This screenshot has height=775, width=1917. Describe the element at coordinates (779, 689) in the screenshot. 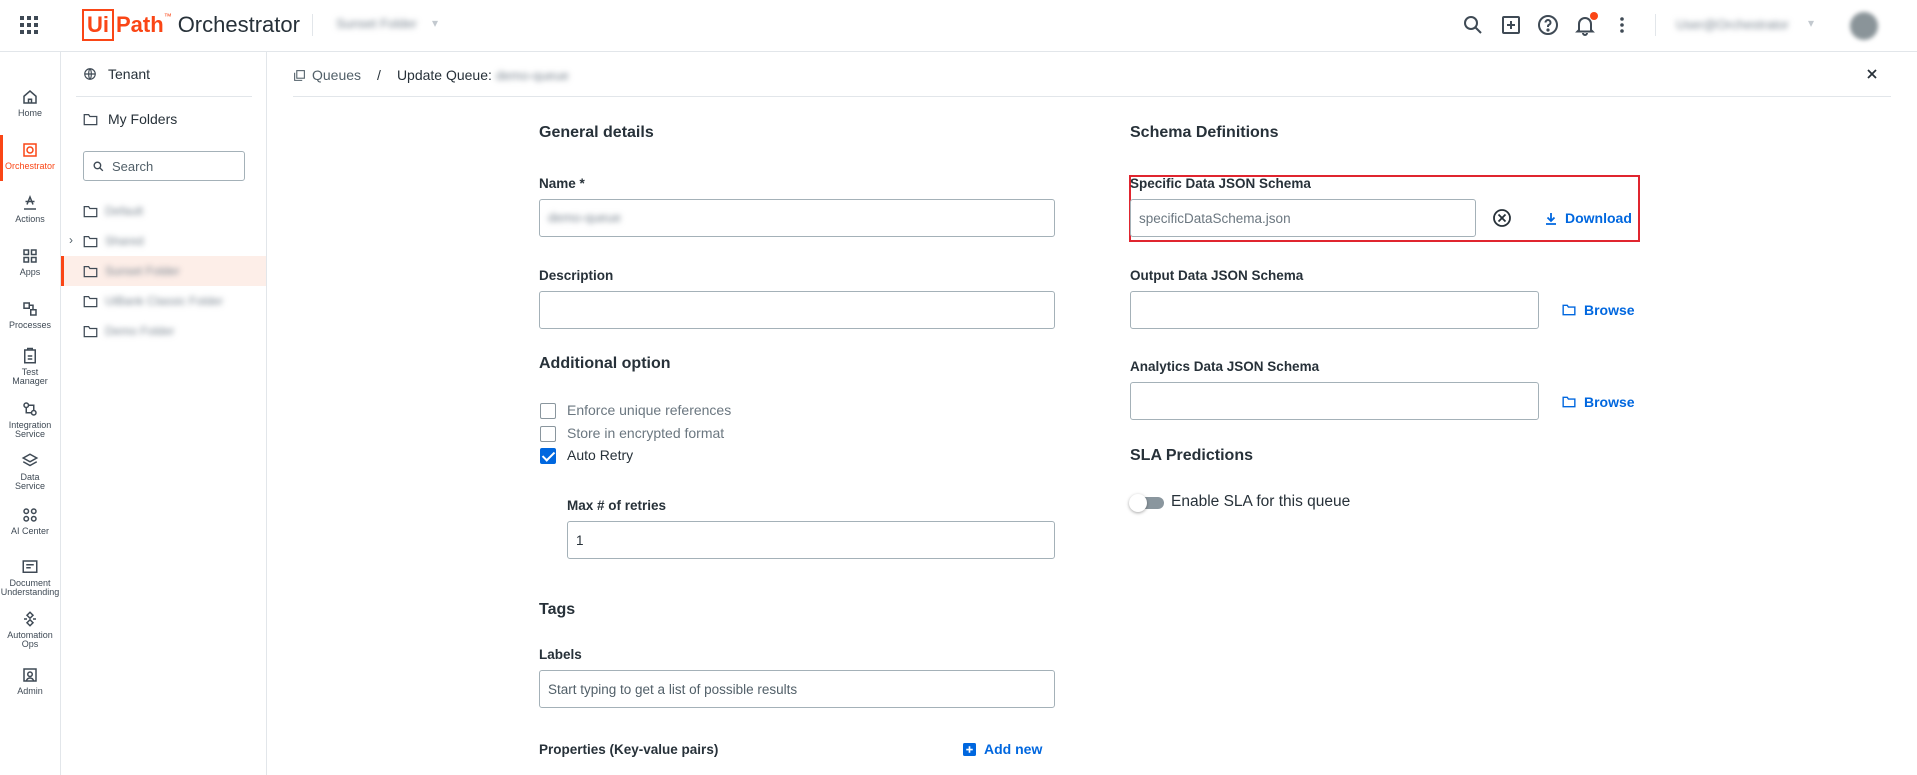

I see `labels-input` at that location.